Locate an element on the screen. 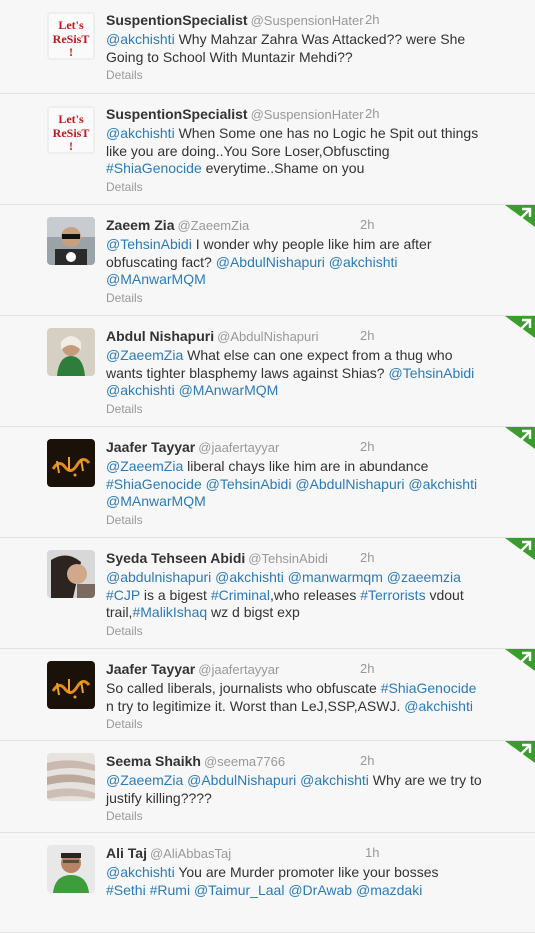 This screenshot has height=933, width=535. author-fullname: Syeda Tehseen Abidi is located at coordinates (175, 558).